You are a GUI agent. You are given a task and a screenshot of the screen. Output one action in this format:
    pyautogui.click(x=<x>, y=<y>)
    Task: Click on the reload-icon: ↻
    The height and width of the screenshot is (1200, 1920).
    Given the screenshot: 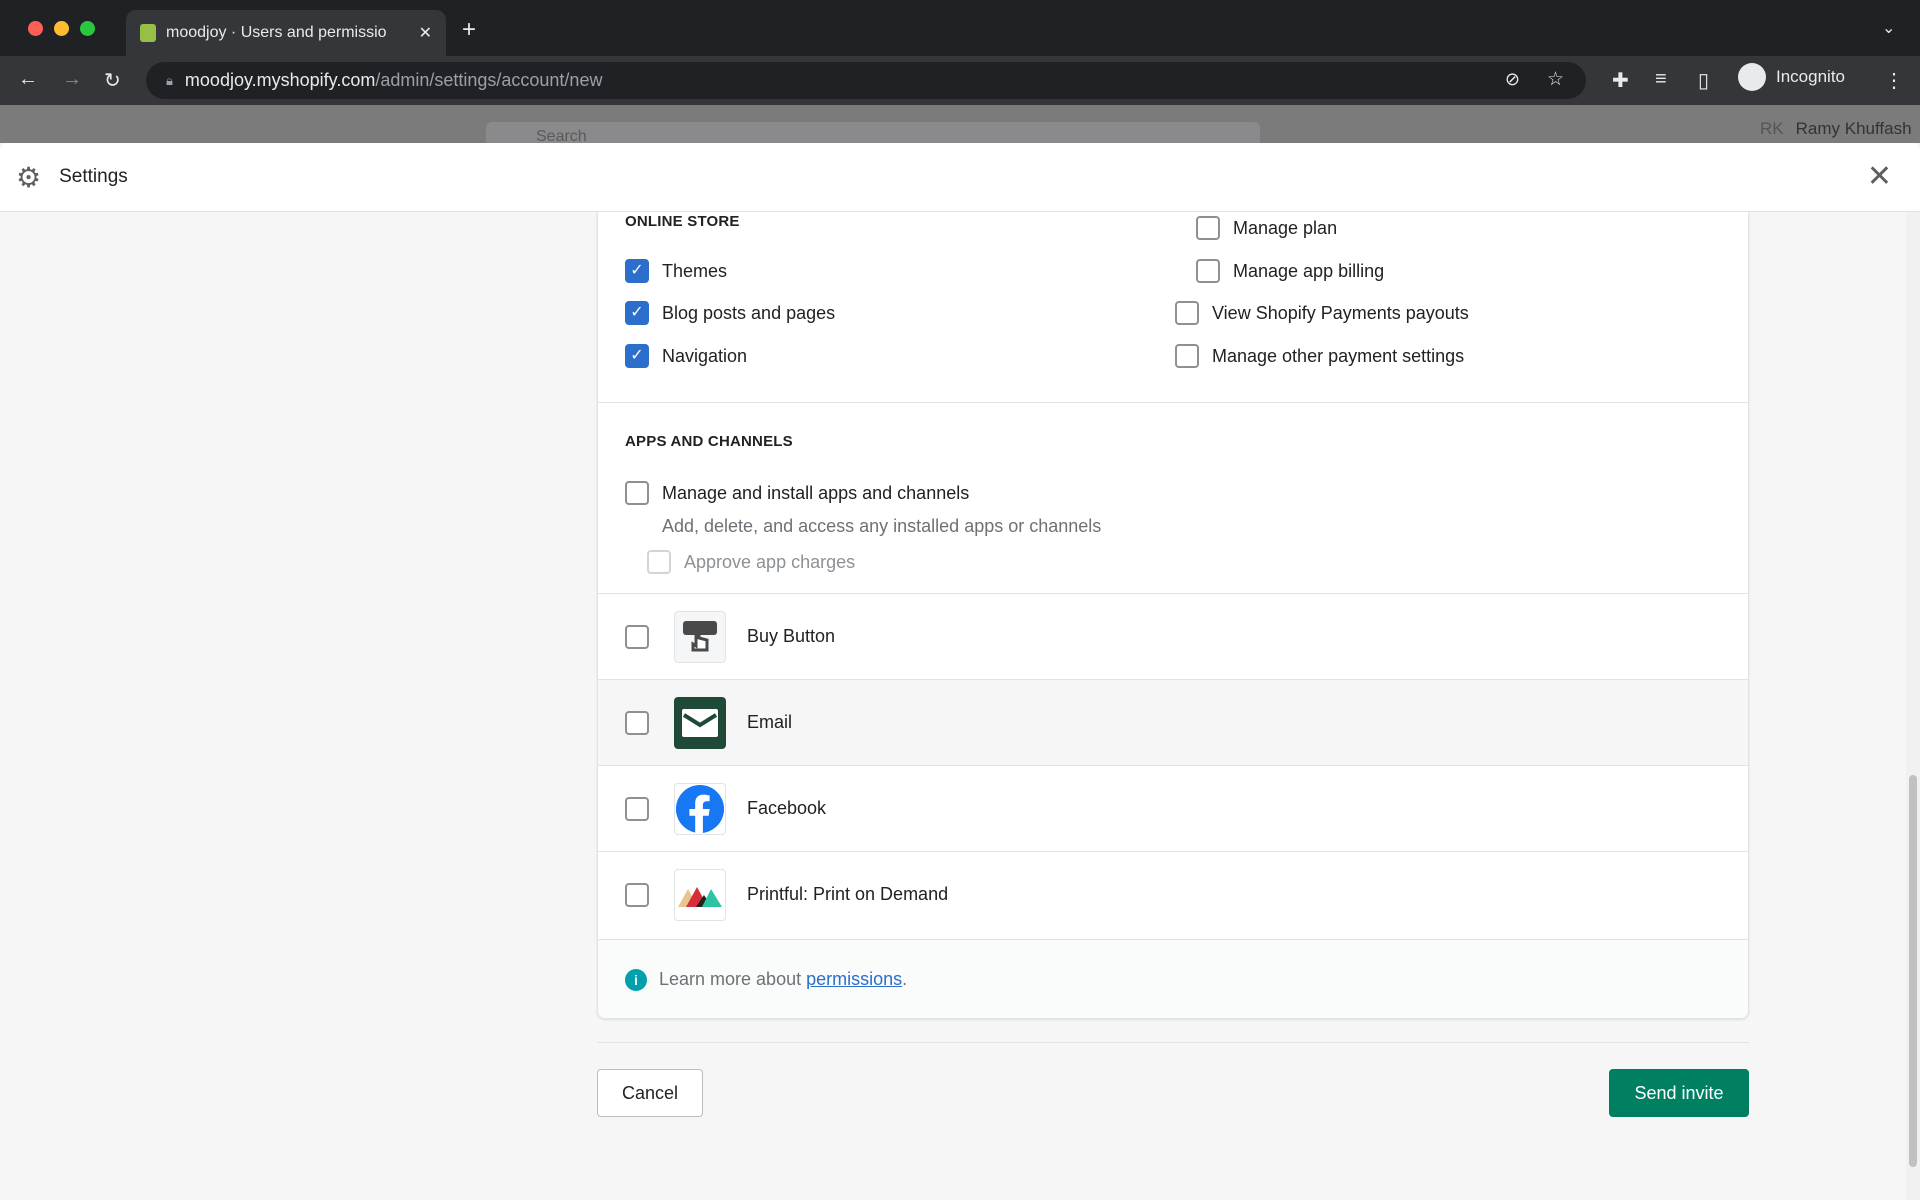 What is the action you would take?
    pyautogui.click(x=112, y=80)
    